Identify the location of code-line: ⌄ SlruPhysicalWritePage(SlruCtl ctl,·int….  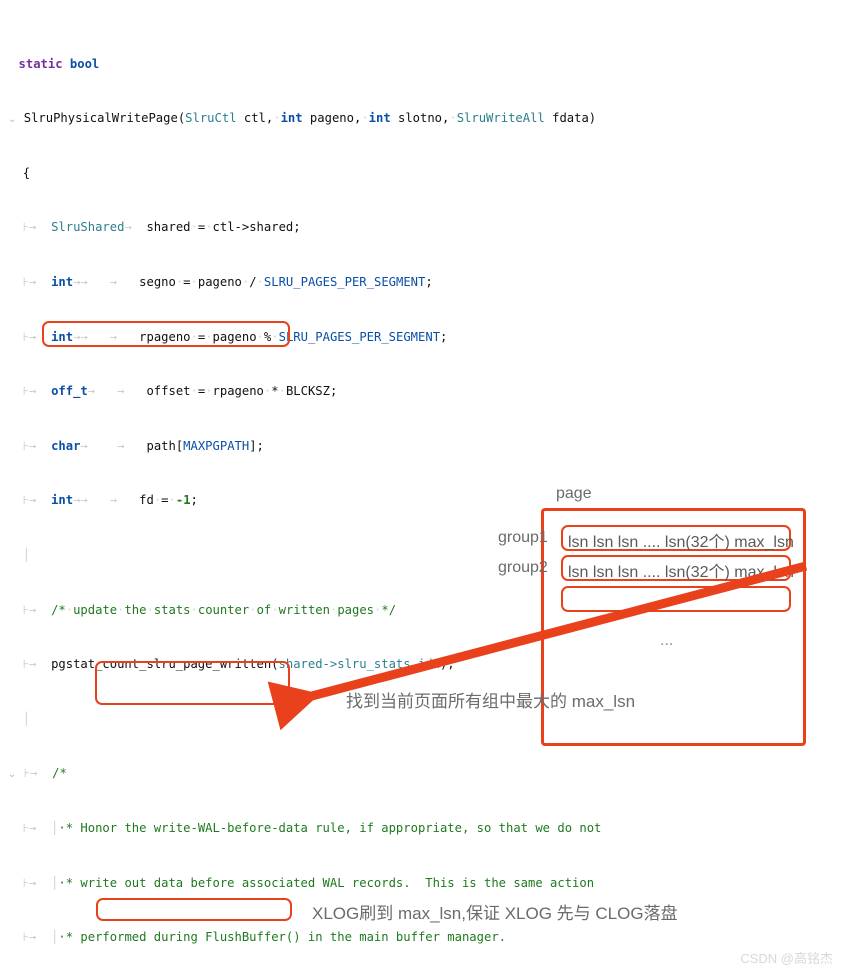
(422, 118).